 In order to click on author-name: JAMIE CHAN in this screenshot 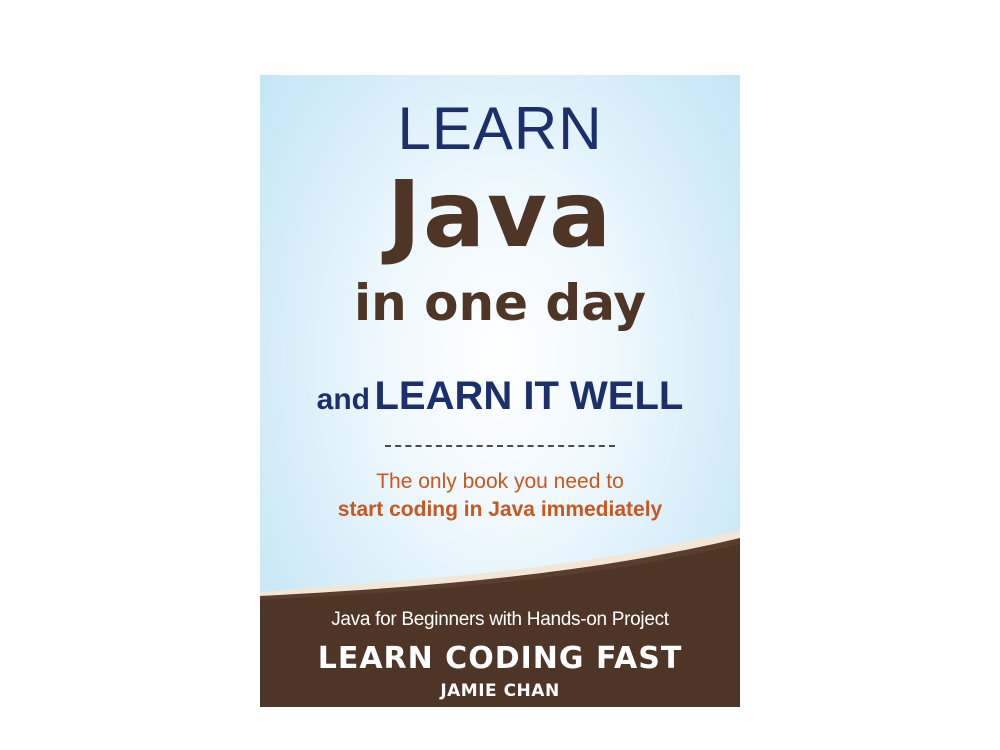, I will do `click(500, 691)`.